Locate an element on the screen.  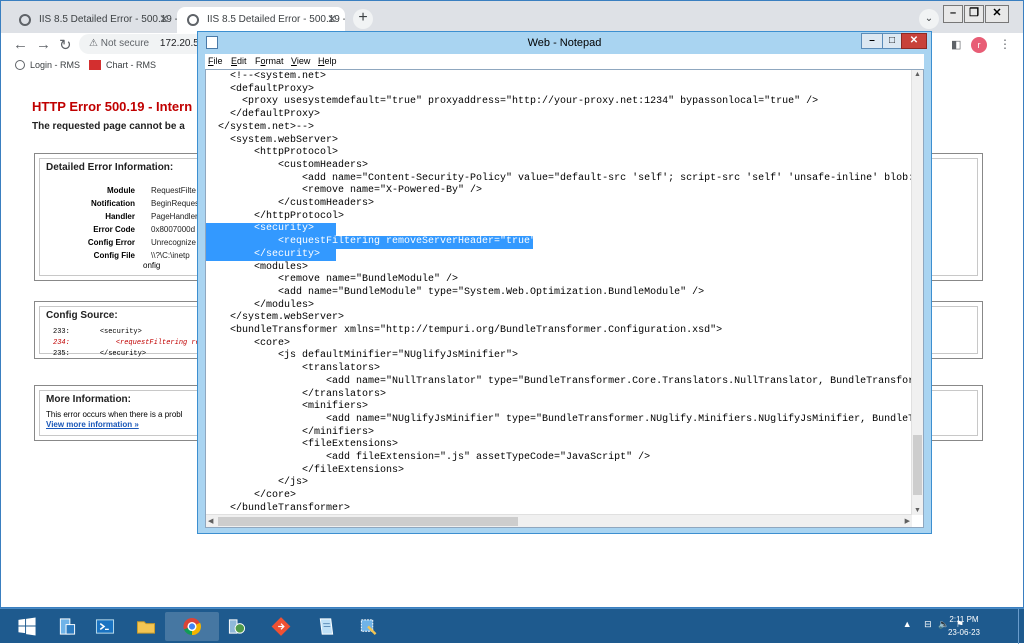
scroll-left-icon: ◀ is located at coordinates (210, 521).